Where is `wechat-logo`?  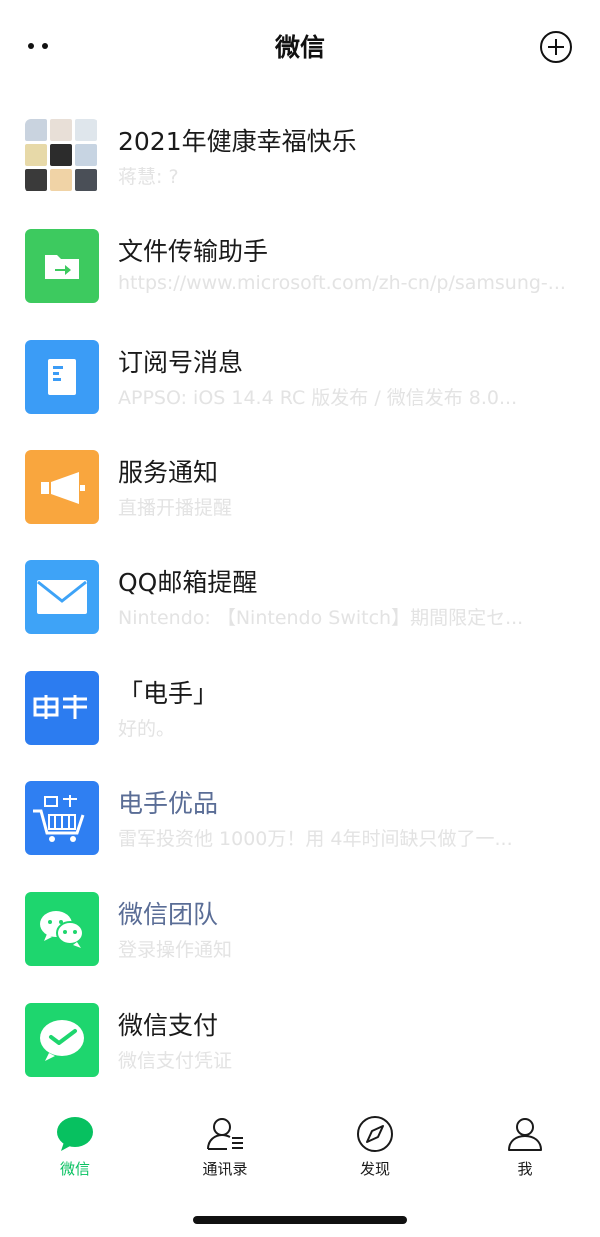 wechat-logo is located at coordinates (62, 929).